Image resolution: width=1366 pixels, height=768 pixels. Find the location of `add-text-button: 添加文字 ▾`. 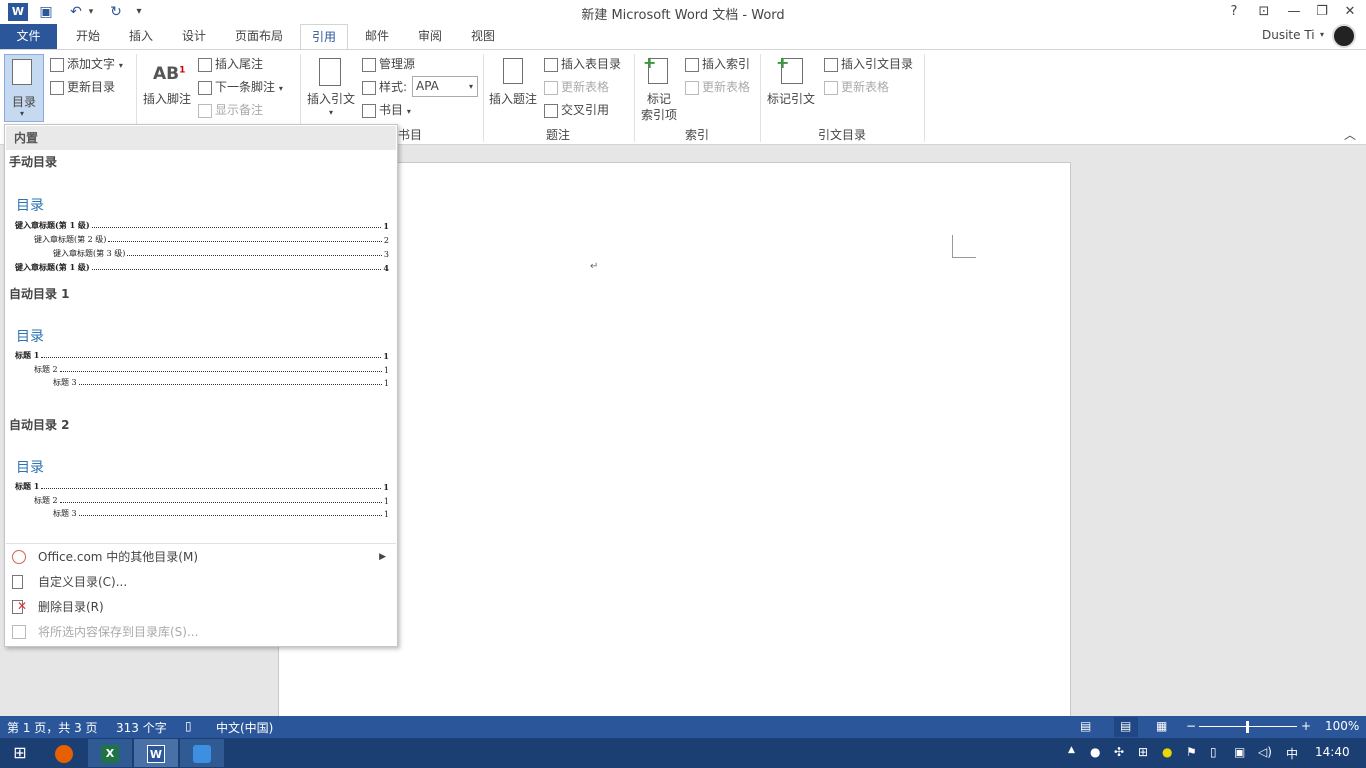

add-text-button: 添加文字 ▾ is located at coordinates (86, 65).